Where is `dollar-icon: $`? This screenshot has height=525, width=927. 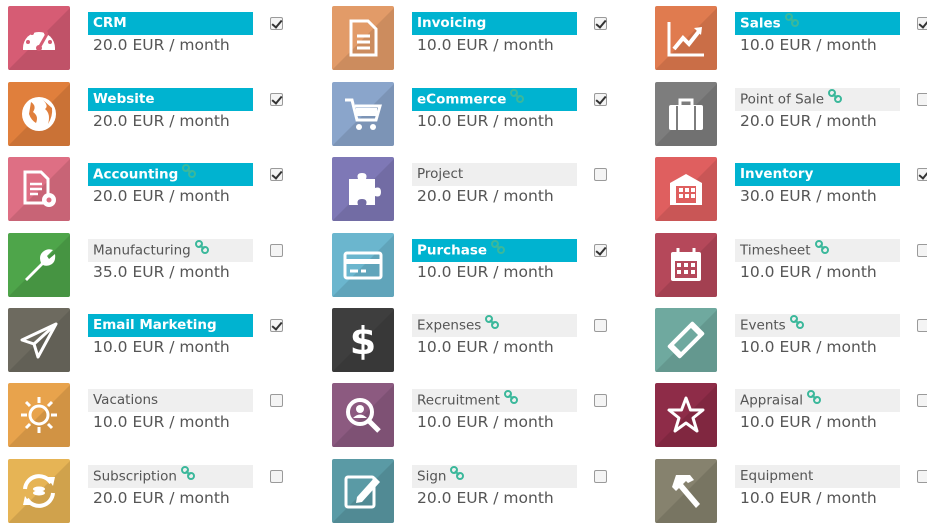
dollar-icon: $ is located at coordinates (363, 340).